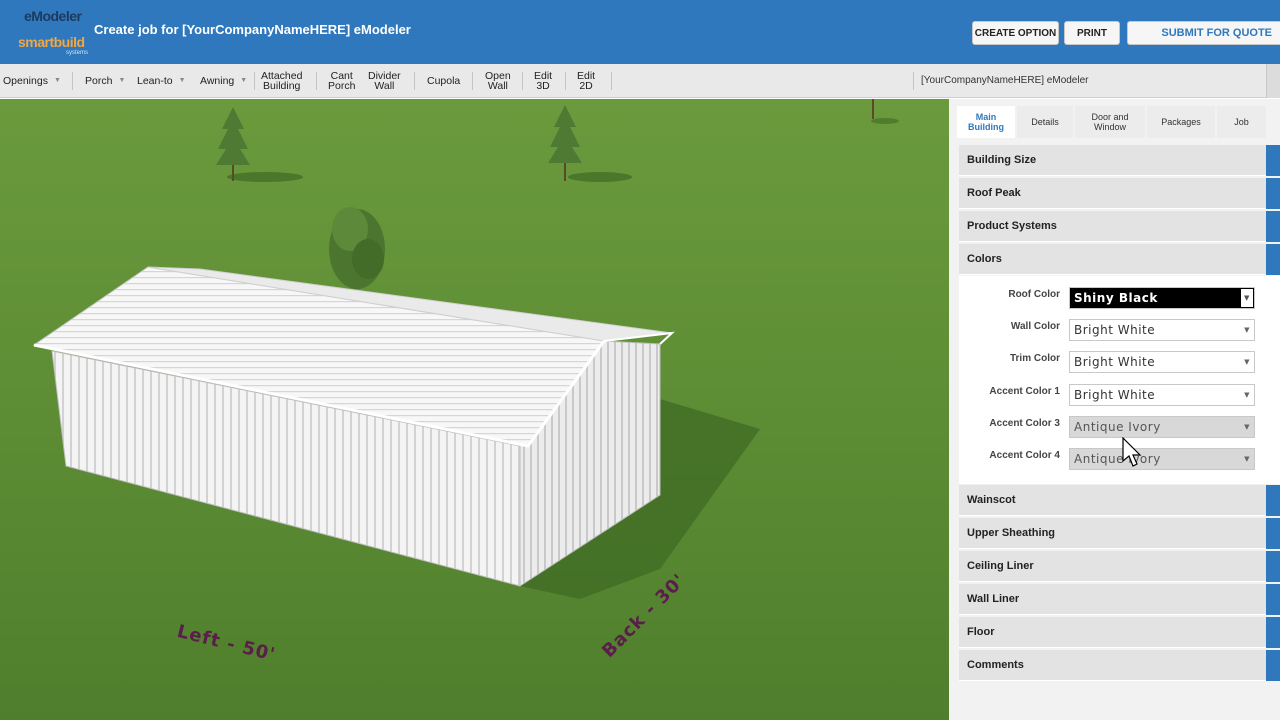 The height and width of the screenshot is (720, 1280). Describe the element at coordinates (25, 81) in the screenshot. I see `toolbar-openings-label: Openings` at that location.